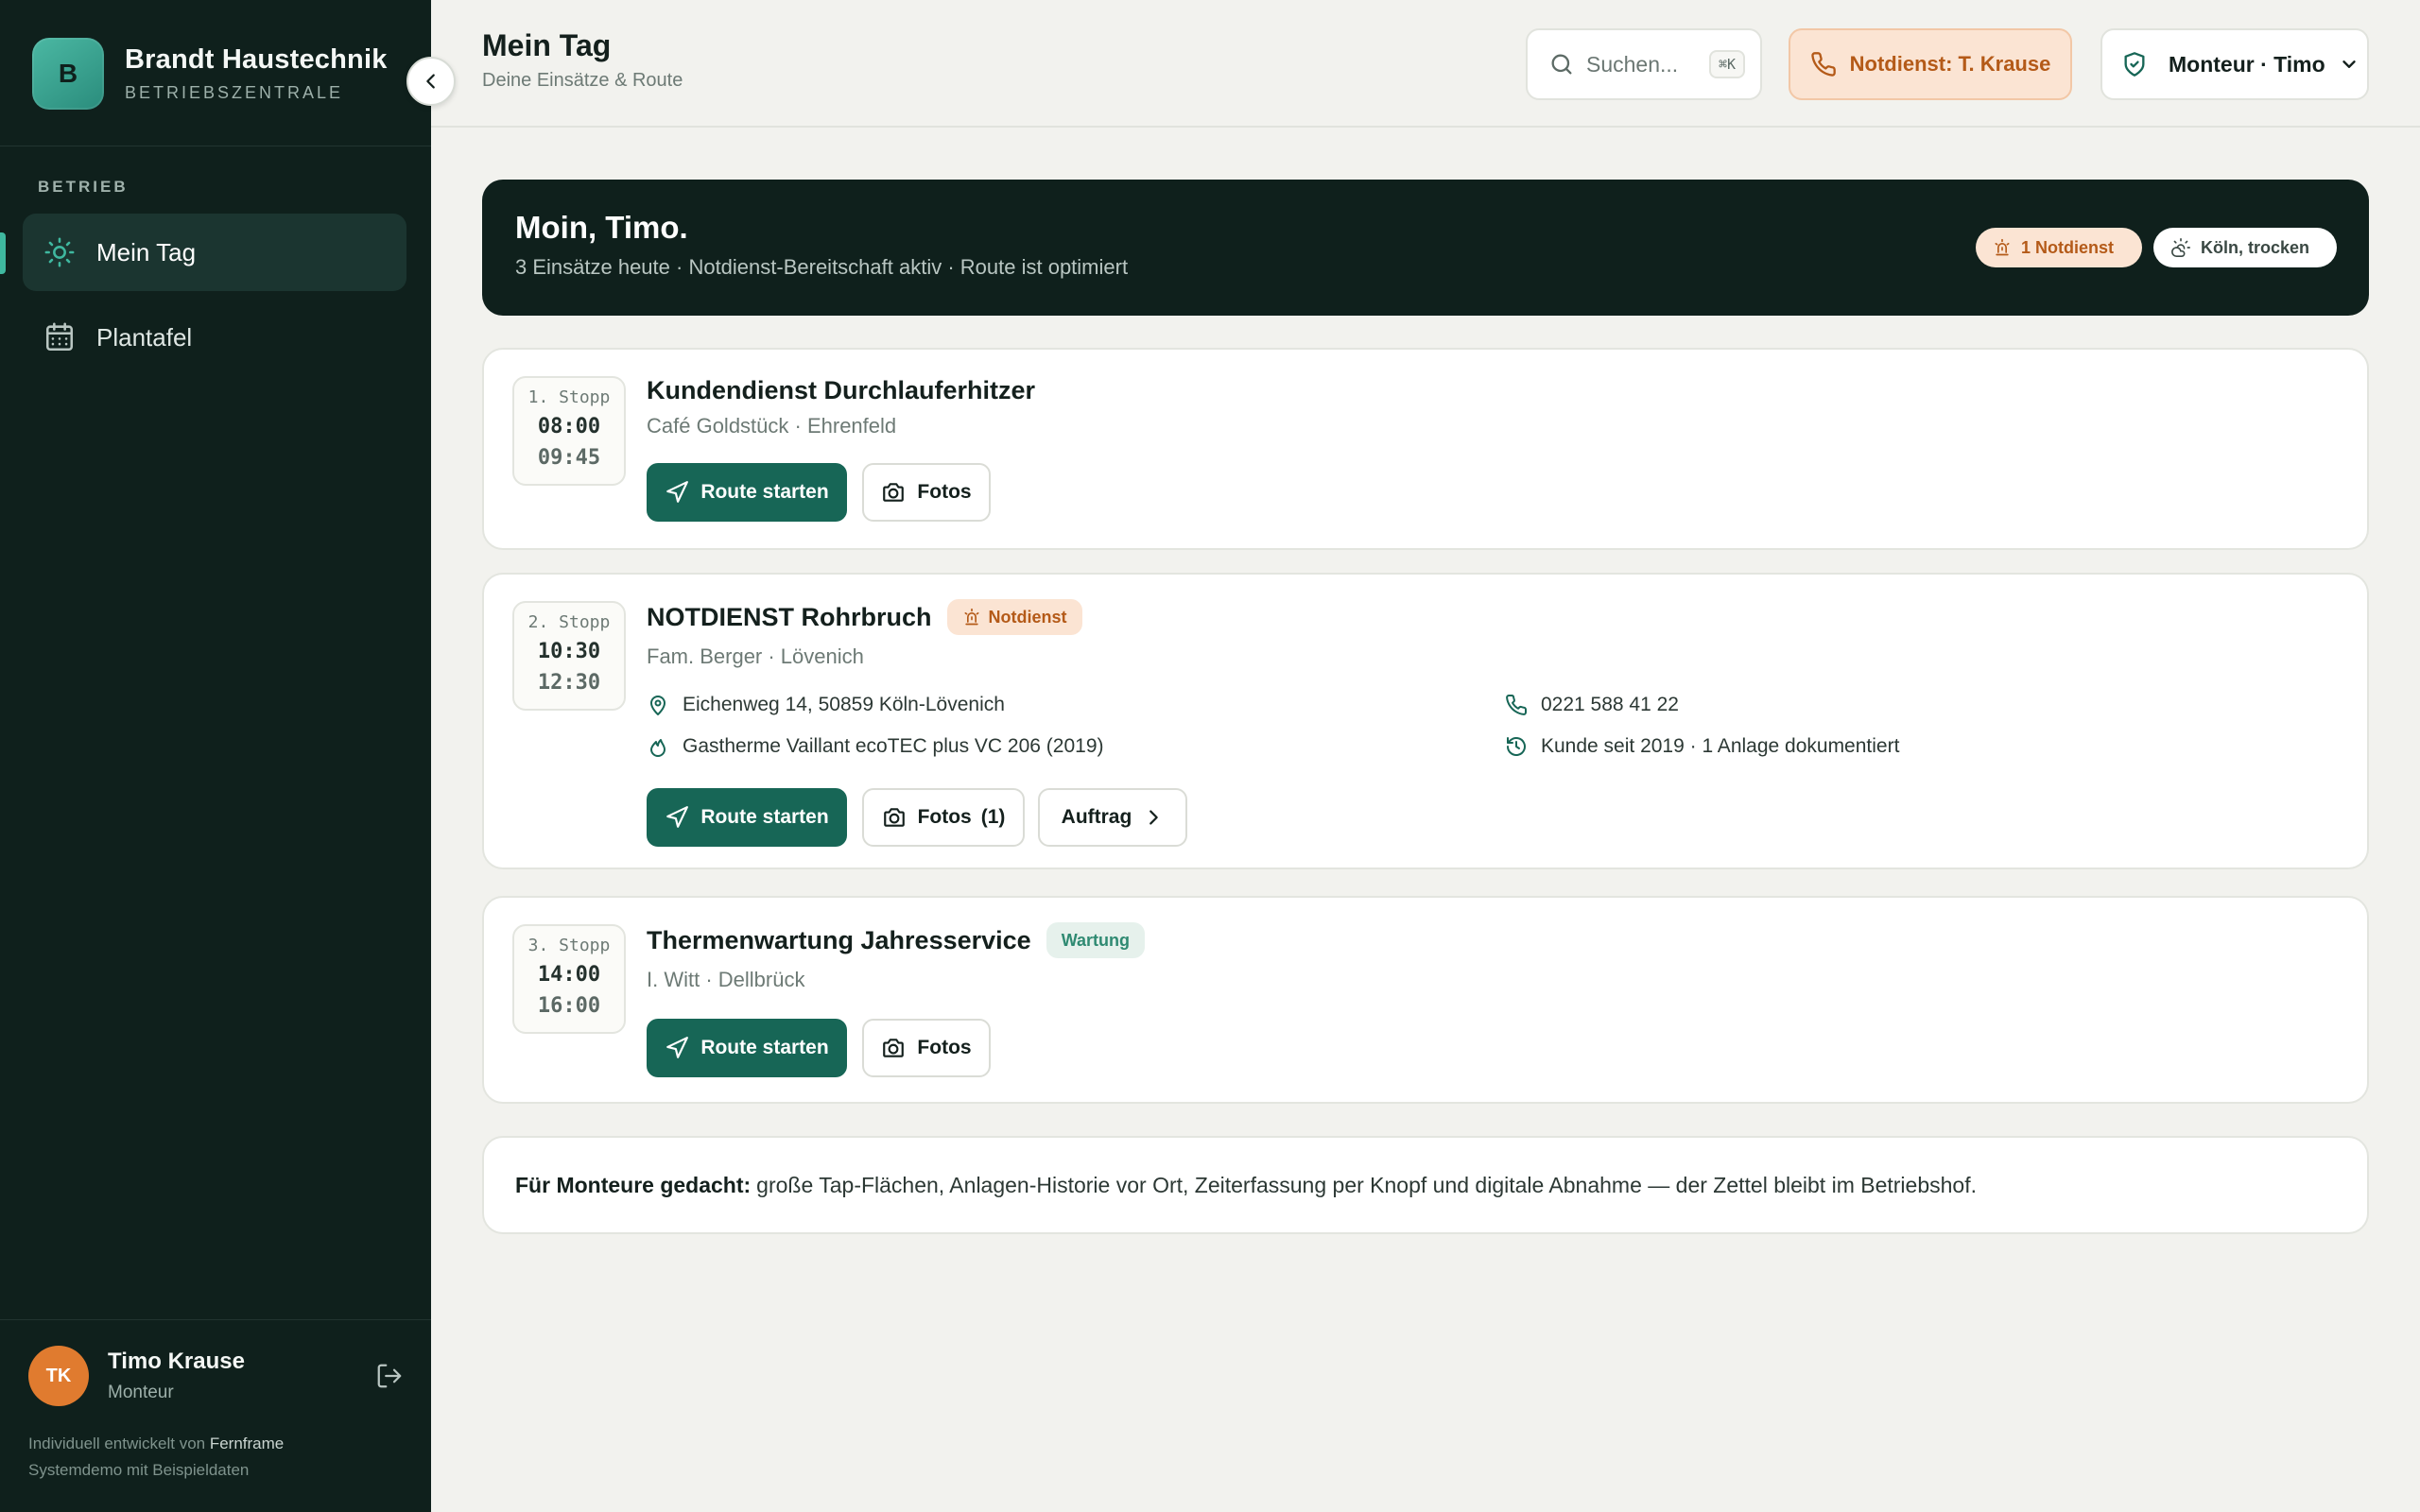  I want to click on sidebar-item-label: Plantafel, so click(145, 337).